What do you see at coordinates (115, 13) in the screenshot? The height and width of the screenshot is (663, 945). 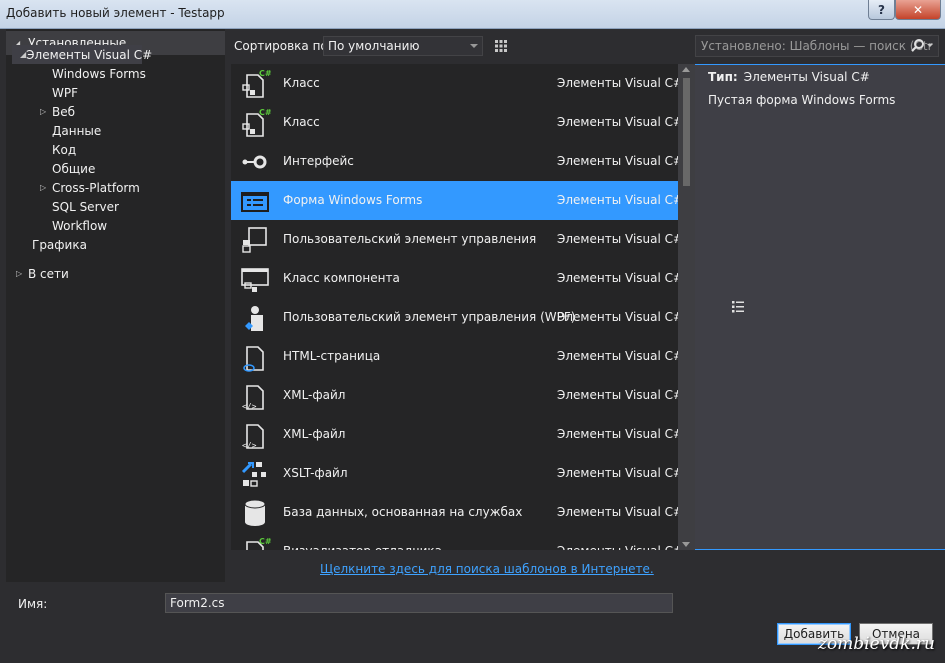 I see `window-title: Добавить новый элемент - Testapp` at bounding box center [115, 13].